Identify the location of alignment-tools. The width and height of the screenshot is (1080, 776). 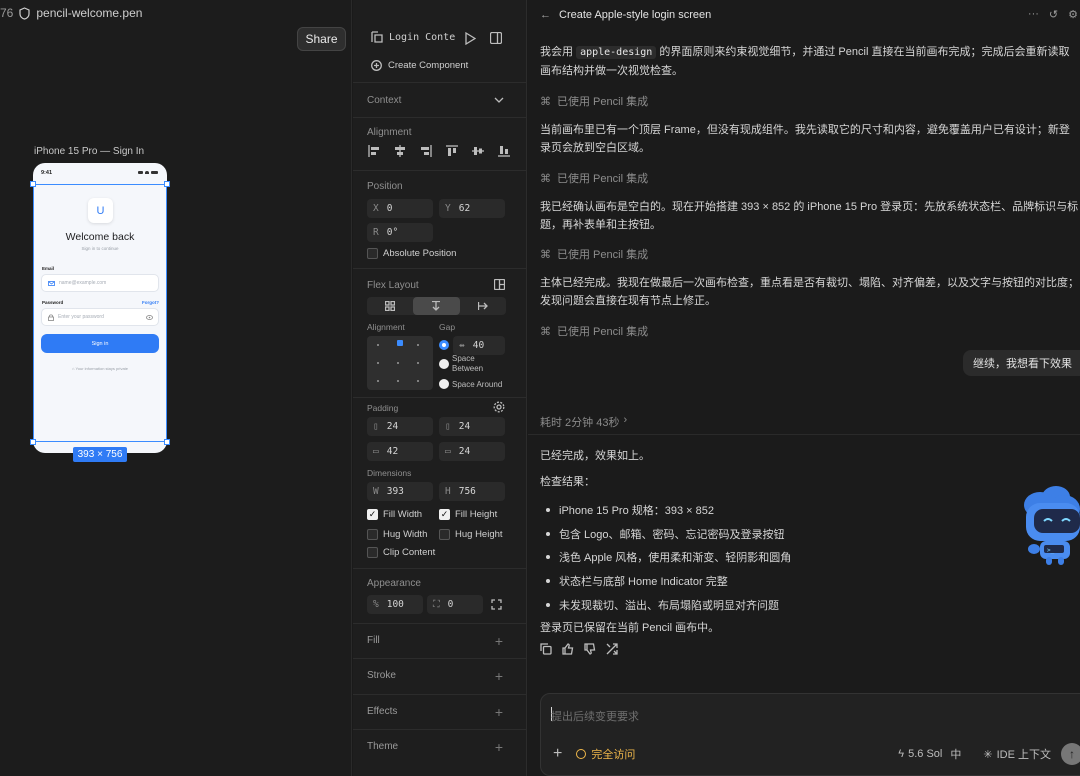
(439, 151).